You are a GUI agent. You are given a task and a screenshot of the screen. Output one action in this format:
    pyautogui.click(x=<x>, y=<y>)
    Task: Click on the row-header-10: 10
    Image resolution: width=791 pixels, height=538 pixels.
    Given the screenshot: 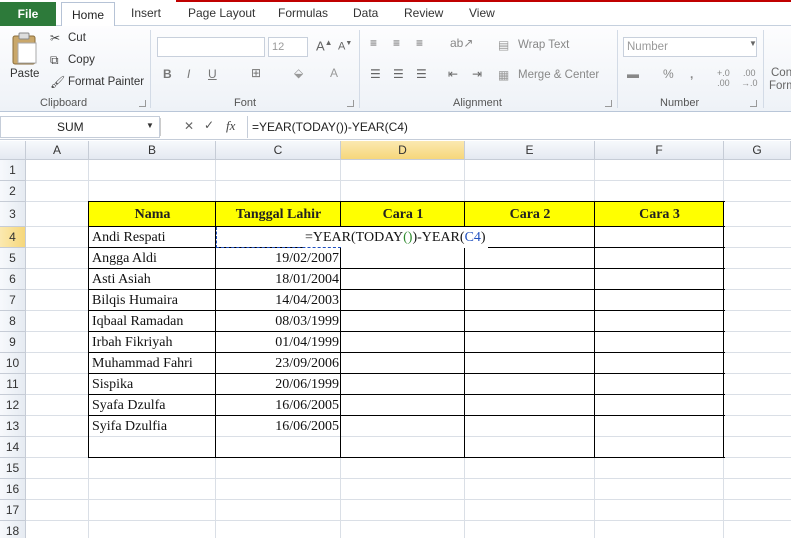 What is the action you would take?
    pyautogui.click(x=13, y=363)
    